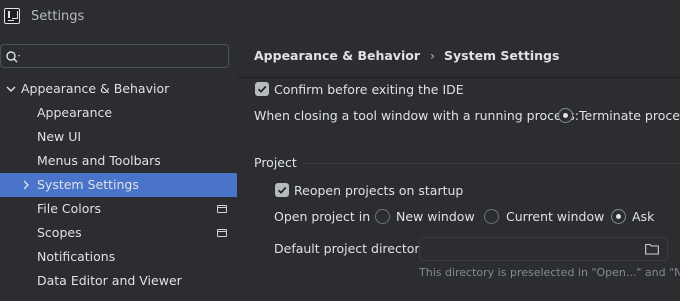 This screenshot has width=680, height=301. Describe the element at coordinates (652, 249) in the screenshot. I see `folder-icon` at that location.